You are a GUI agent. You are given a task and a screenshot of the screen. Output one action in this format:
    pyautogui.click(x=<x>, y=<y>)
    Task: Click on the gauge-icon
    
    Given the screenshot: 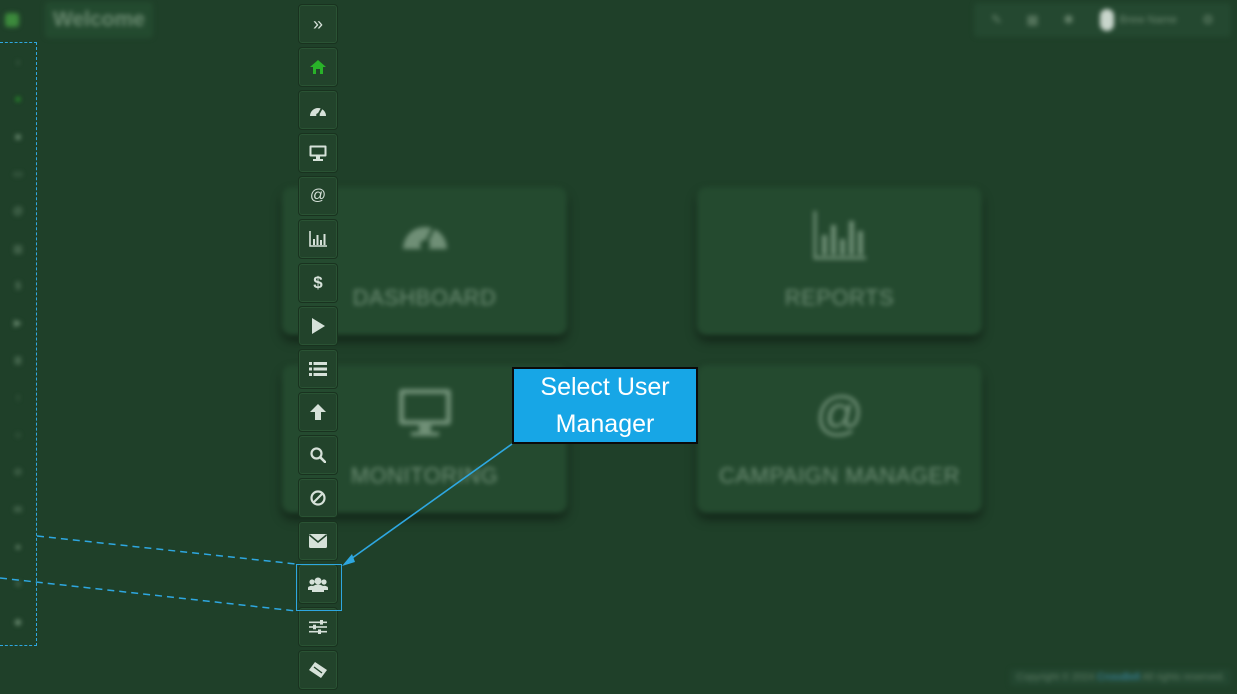 What is the action you would take?
    pyautogui.click(x=318, y=112)
    